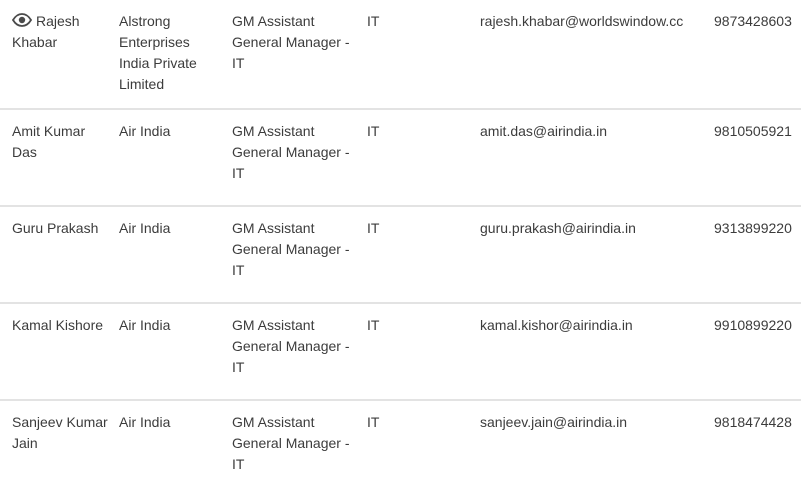 The width and height of the screenshot is (801, 486). What do you see at coordinates (60, 325) in the screenshot?
I see `contact-name: Kamal Kishore` at bounding box center [60, 325].